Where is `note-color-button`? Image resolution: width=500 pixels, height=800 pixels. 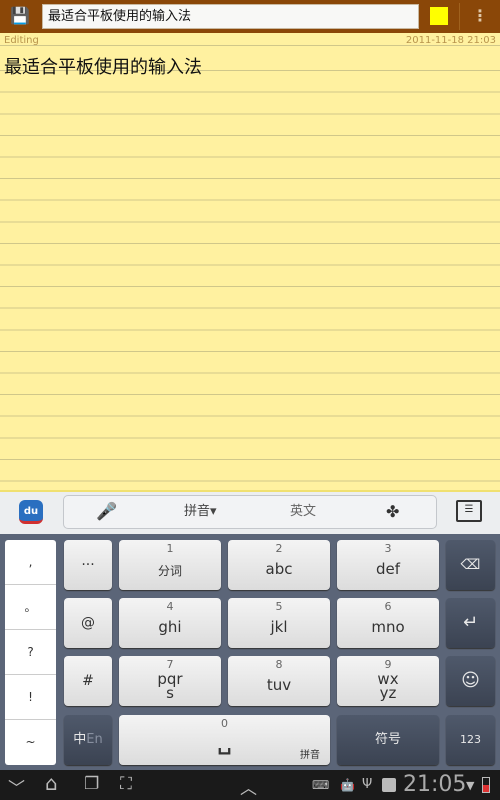 note-color-button is located at coordinates (439, 16).